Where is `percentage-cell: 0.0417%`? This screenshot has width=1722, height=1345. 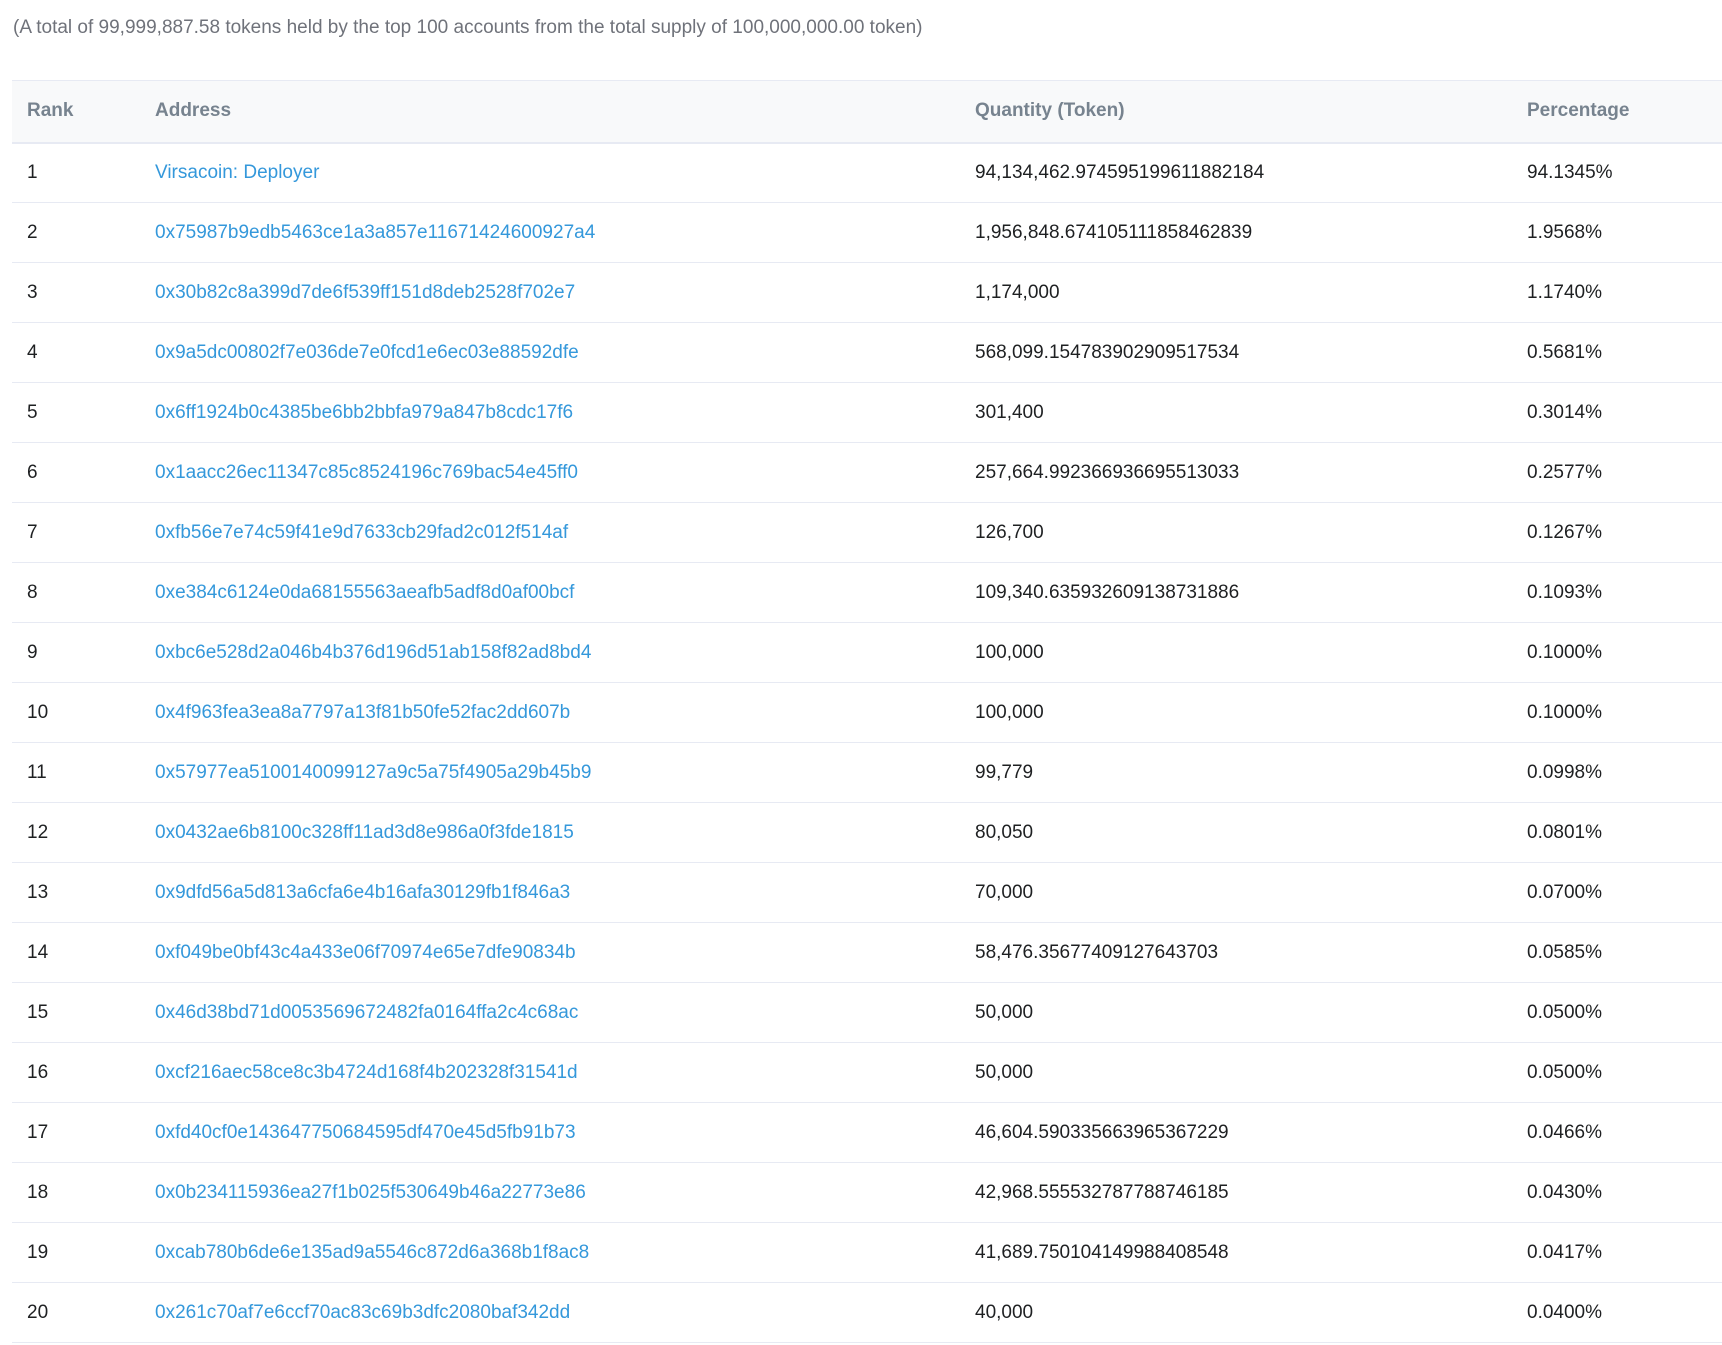 percentage-cell: 0.0417% is located at coordinates (1617, 1252).